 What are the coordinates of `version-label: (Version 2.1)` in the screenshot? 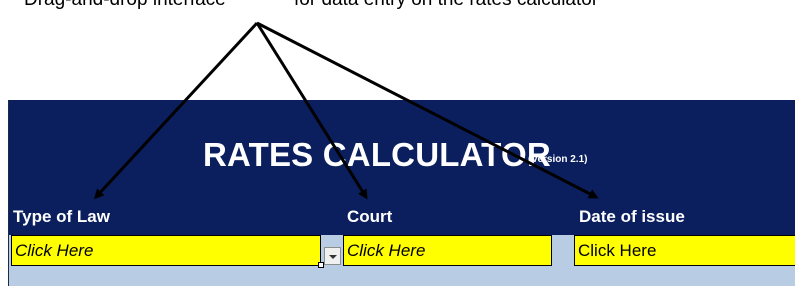 It's located at (558, 159).